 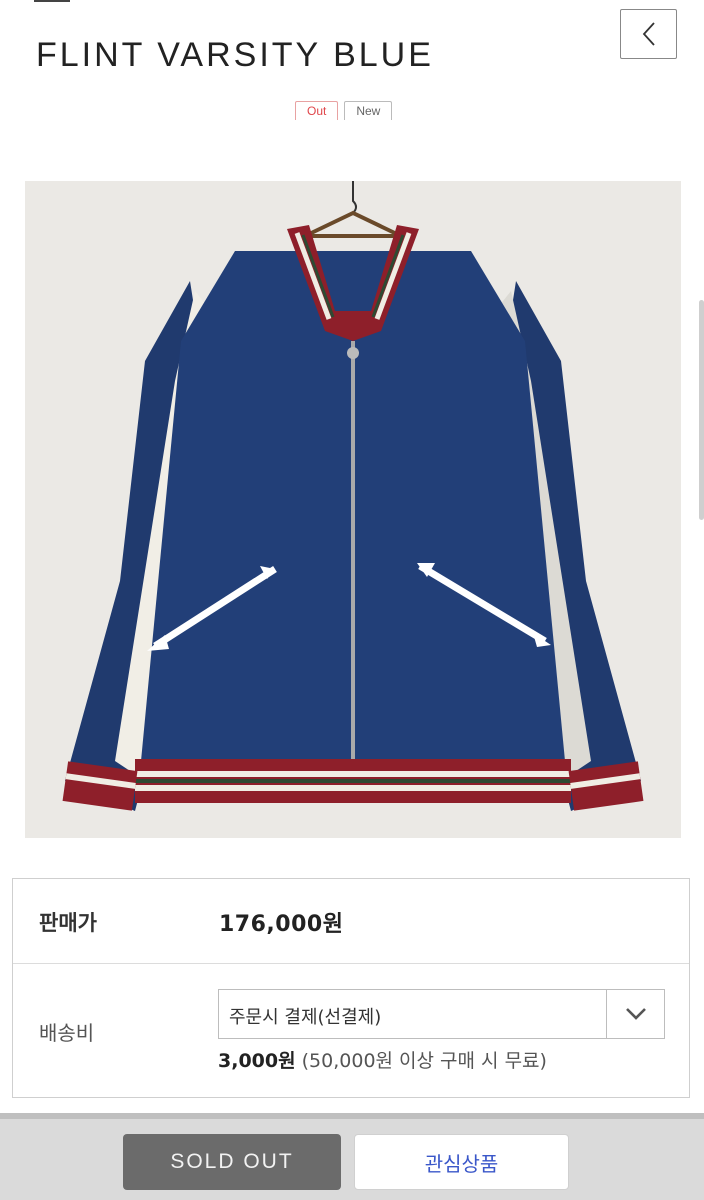 I want to click on price-value: 176,000원, so click(x=281, y=924).